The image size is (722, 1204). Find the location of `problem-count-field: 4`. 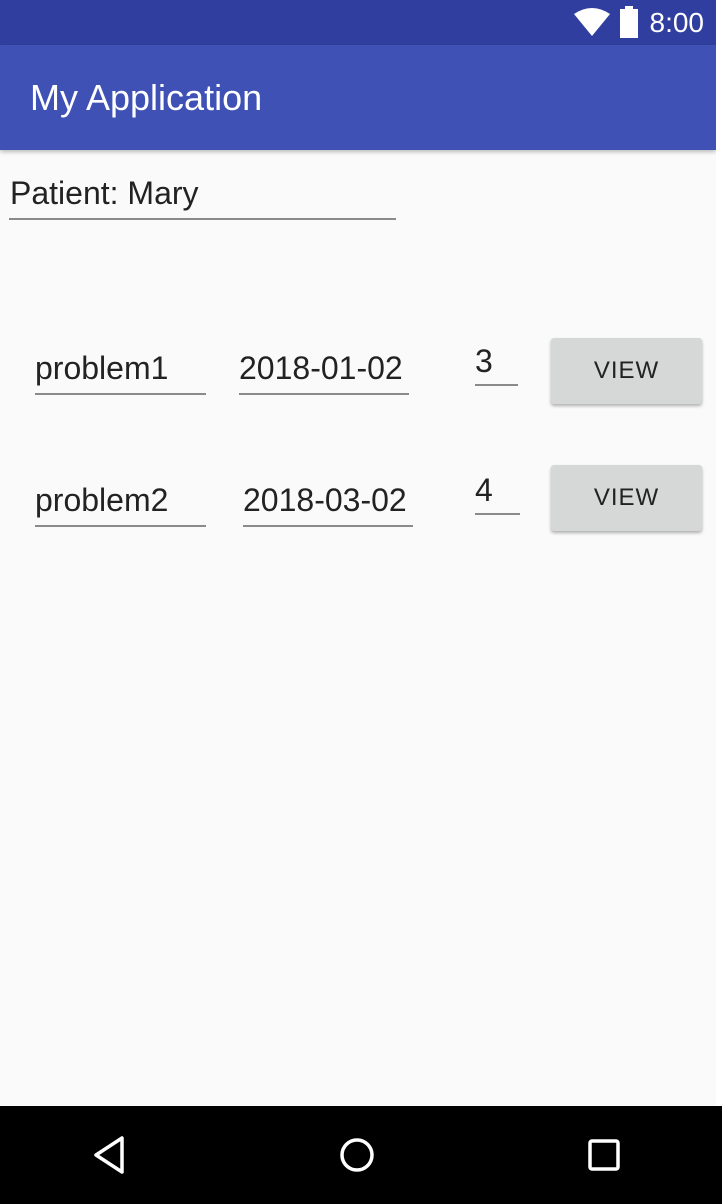

problem-count-field: 4 is located at coordinates (497, 493).